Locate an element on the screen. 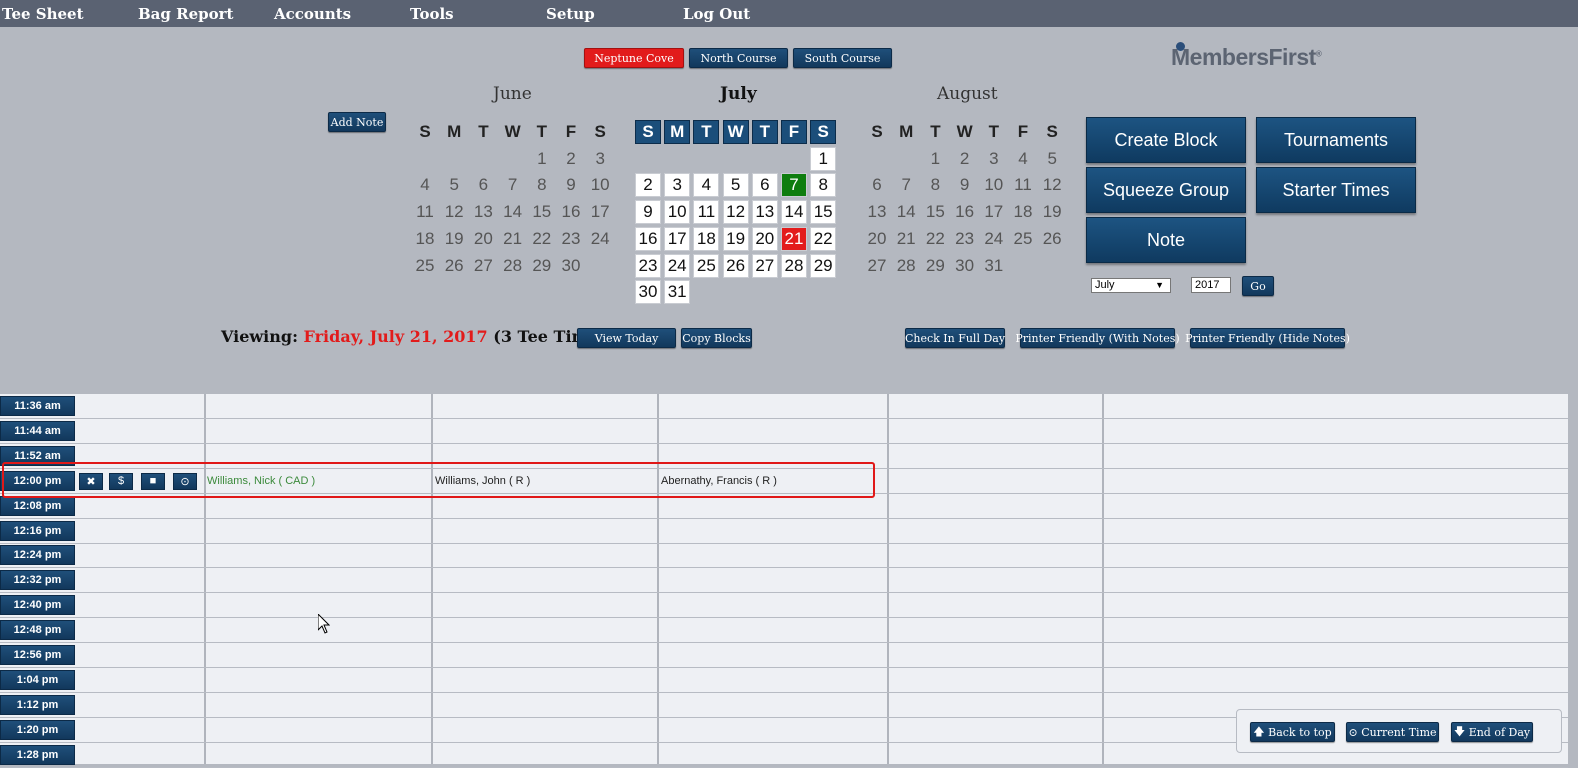 The height and width of the screenshot is (768, 1578). calendar-day-july-24: 24 is located at coordinates (677, 265).